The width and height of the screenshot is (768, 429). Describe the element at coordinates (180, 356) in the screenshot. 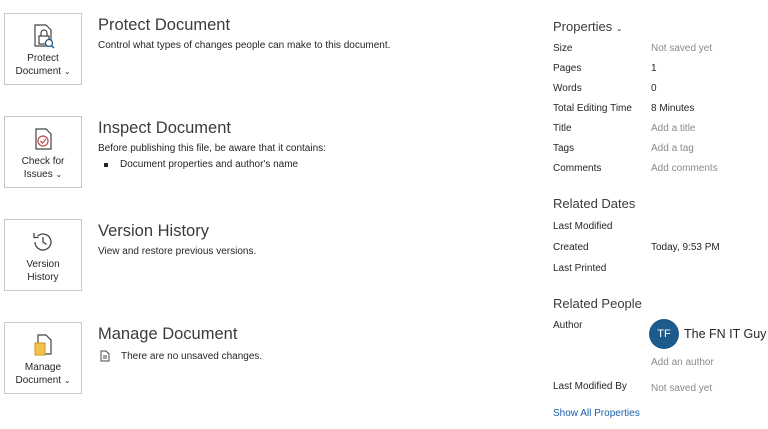

I see `manage-document-status: There are no unsaved changes.` at that location.